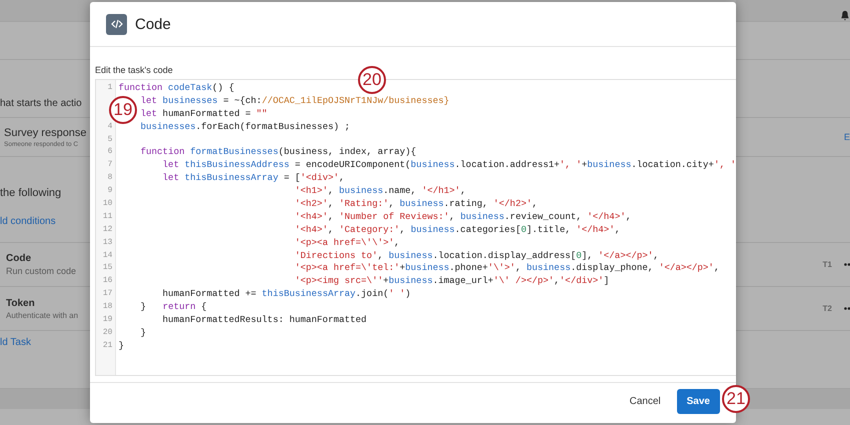 The width and height of the screenshot is (850, 425). Describe the element at coordinates (110, 88) in the screenshot. I see `line-number: 1` at that location.